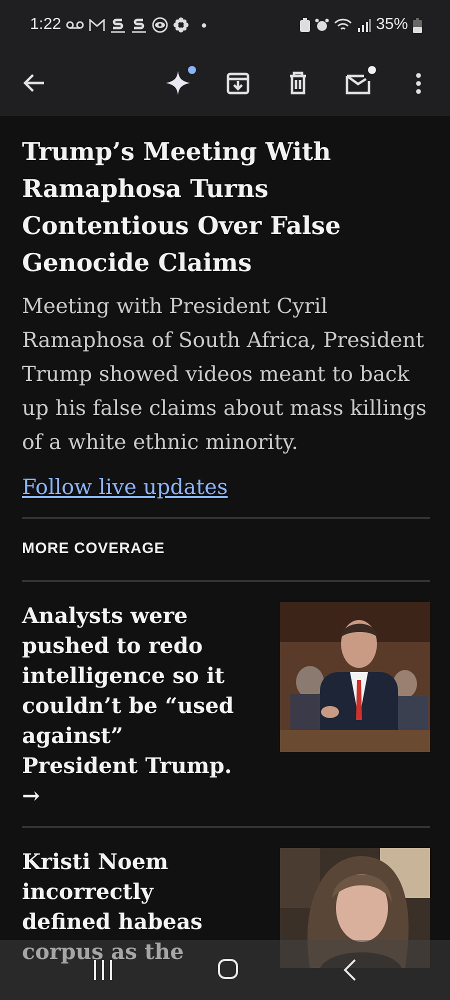 The width and height of the screenshot is (450, 1000). I want to click on flower-icon, so click(181, 25).